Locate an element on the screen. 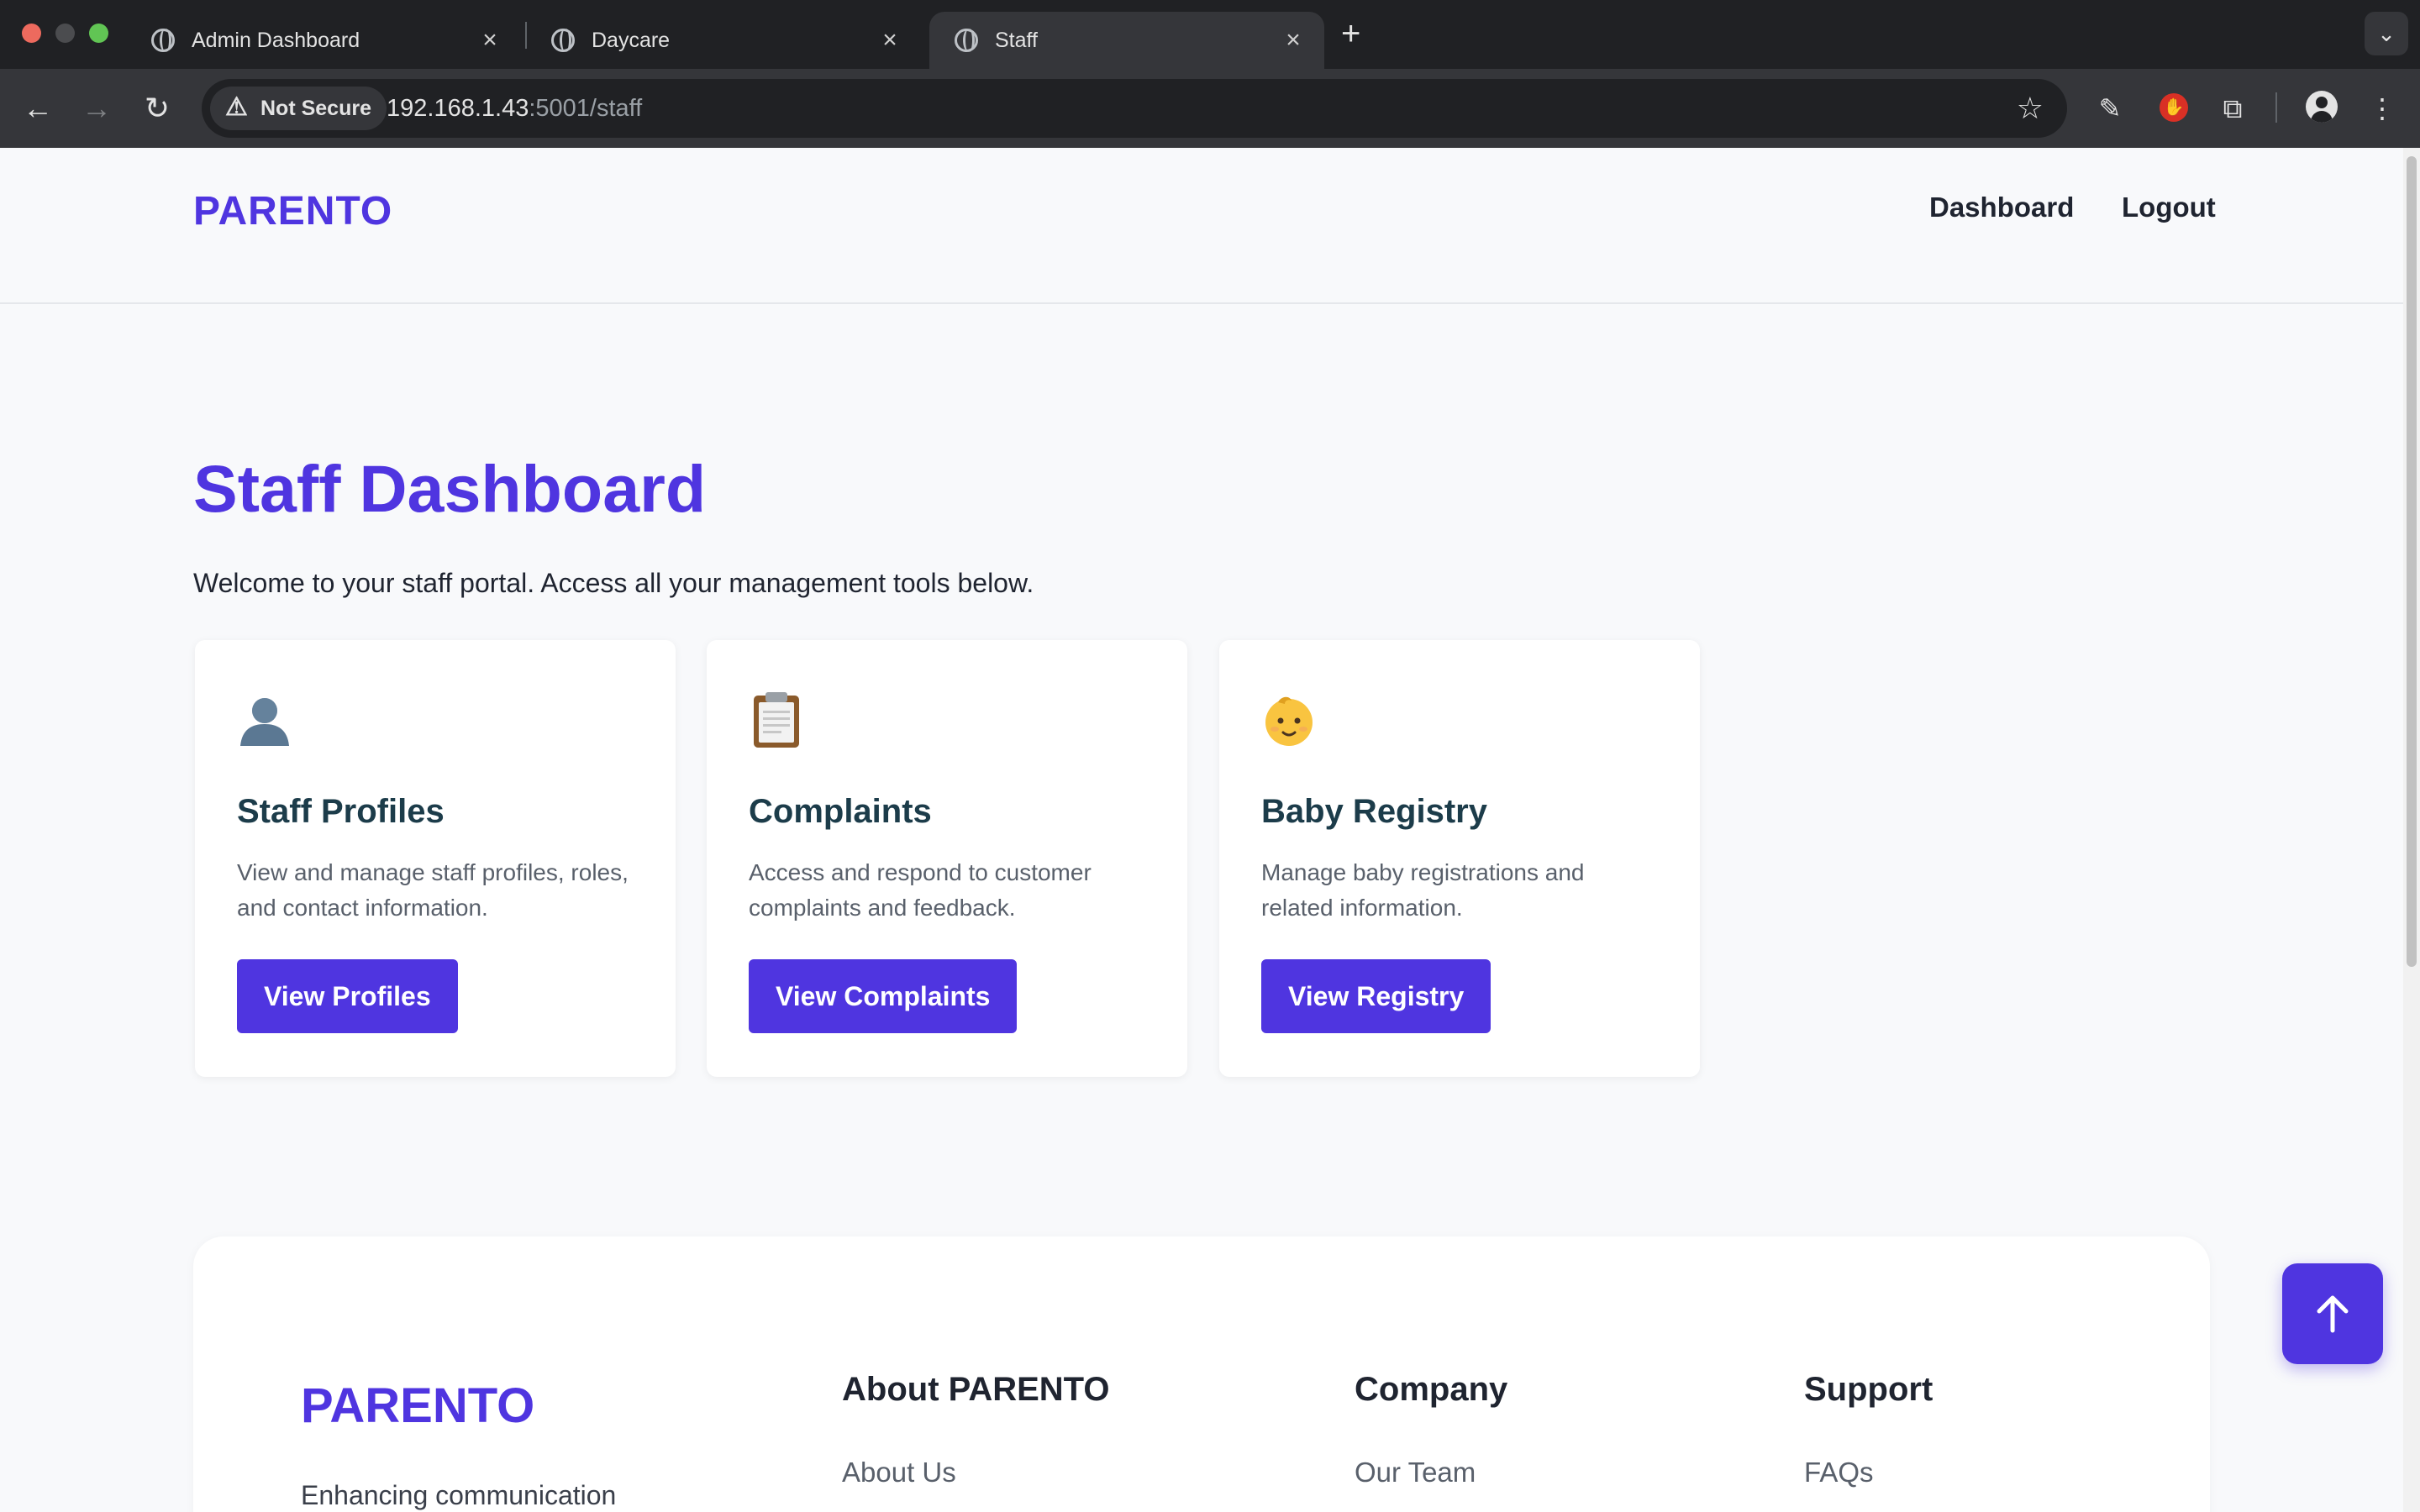 Image resolution: width=2420 pixels, height=1512 pixels. window-zoom-button is located at coordinates (98, 33).